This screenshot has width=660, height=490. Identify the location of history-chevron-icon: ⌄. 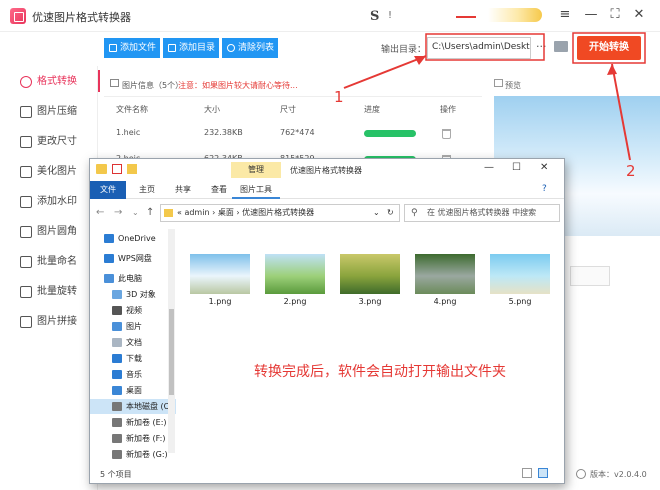
(135, 212).